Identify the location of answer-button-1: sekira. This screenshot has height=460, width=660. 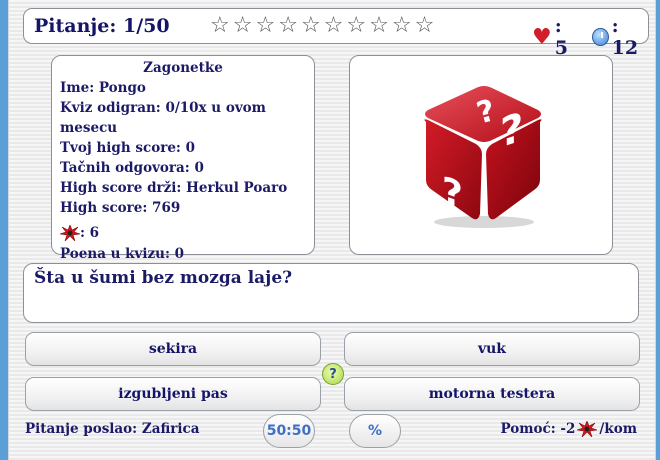
(173, 349).